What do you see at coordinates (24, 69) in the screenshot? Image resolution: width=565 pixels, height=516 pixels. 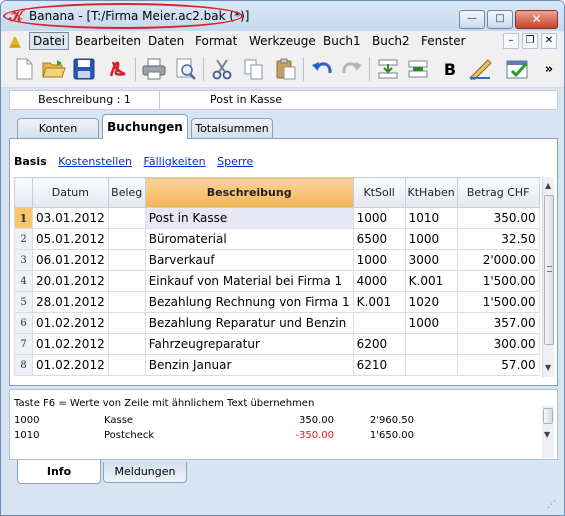 I see `new-file-icon` at bounding box center [24, 69].